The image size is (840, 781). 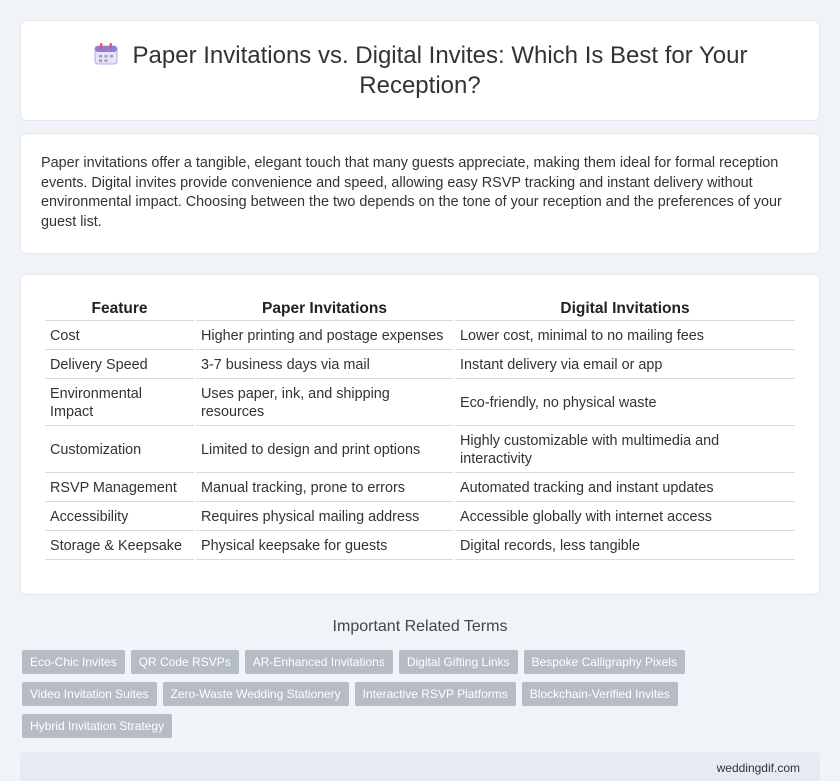 What do you see at coordinates (318, 662) in the screenshot?
I see `related-term-tag: AR-Enhanced Invitations` at bounding box center [318, 662].